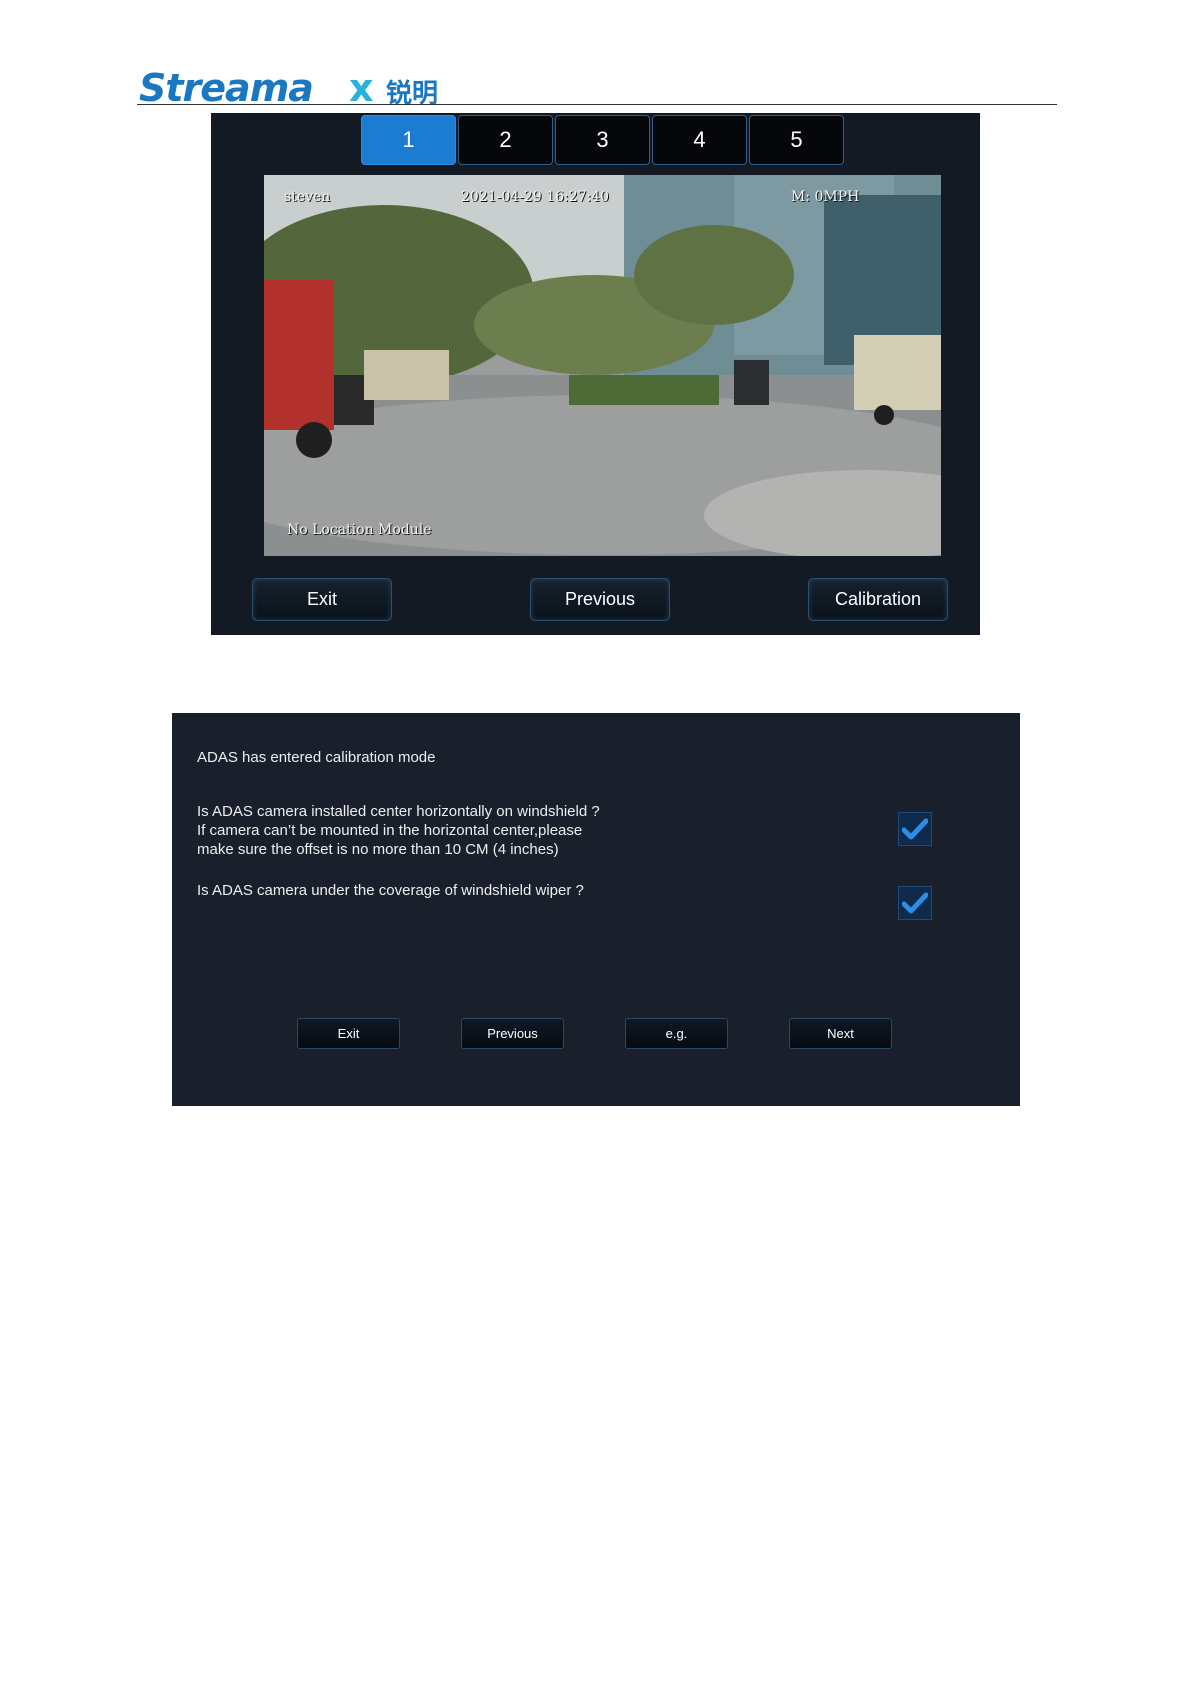 The width and height of the screenshot is (1191, 1684). What do you see at coordinates (505, 140) in the screenshot?
I see `tab-channel-2: 2` at bounding box center [505, 140].